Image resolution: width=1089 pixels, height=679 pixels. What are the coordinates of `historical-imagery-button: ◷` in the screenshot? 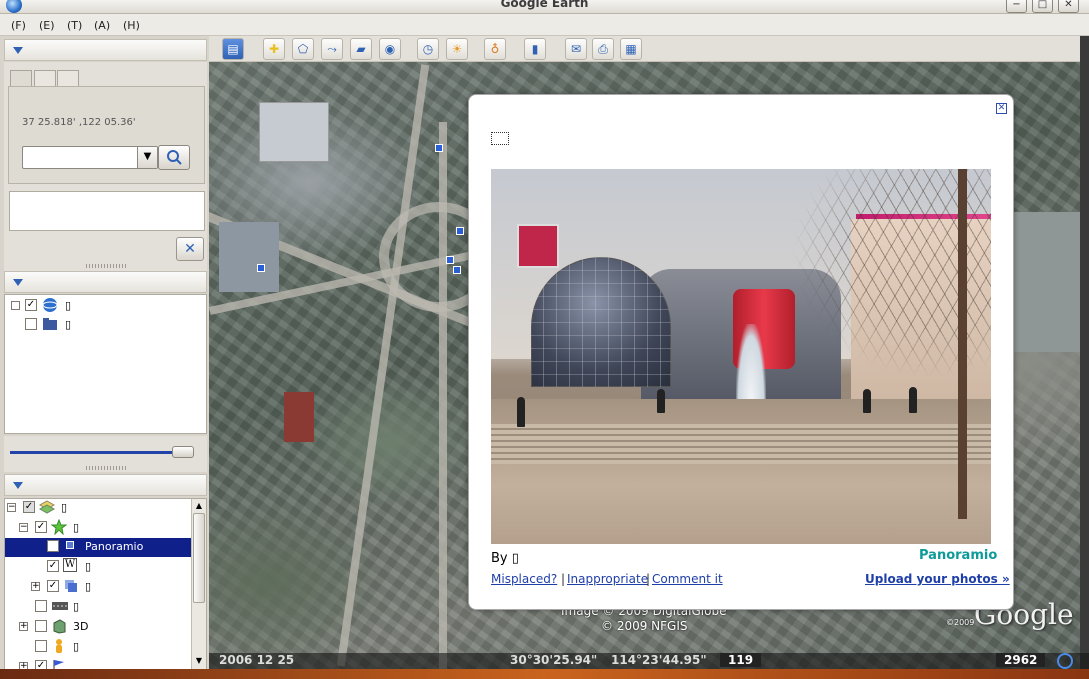 It's located at (428, 49).